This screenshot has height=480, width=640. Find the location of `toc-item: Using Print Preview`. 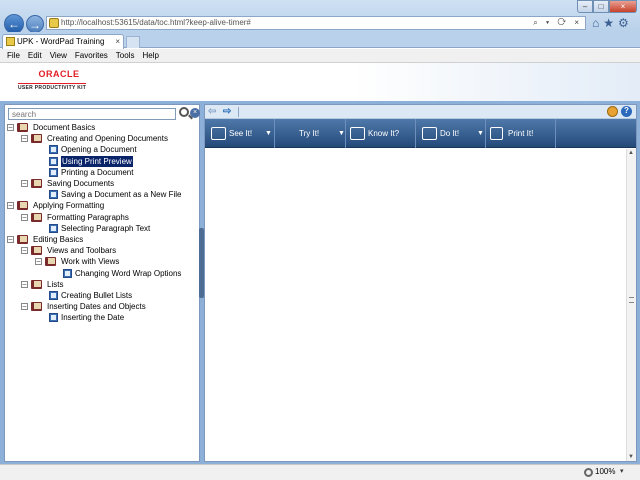

toc-item: Using Print Preview is located at coordinates (102, 161).